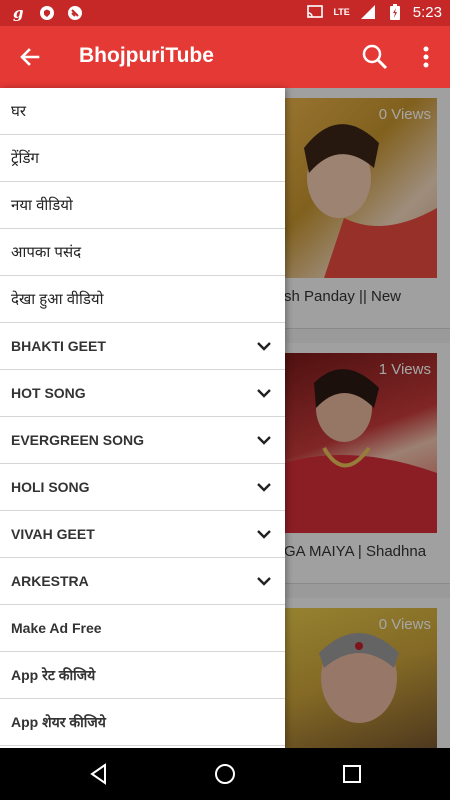 This screenshot has width=450, height=800. Describe the element at coordinates (352, 774) in the screenshot. I see `nav-recents-icon` at that location.